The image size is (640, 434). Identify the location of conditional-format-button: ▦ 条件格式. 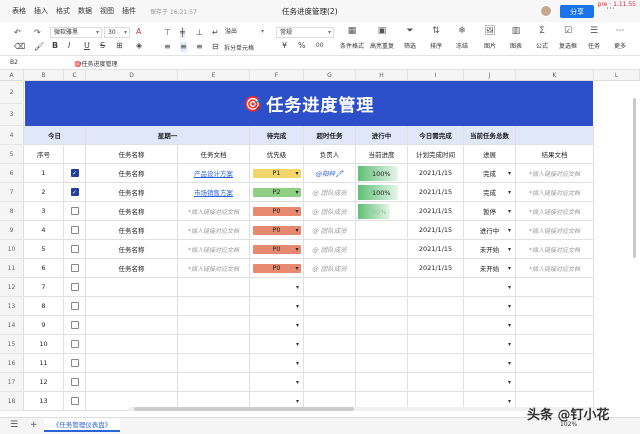
(352, 38).